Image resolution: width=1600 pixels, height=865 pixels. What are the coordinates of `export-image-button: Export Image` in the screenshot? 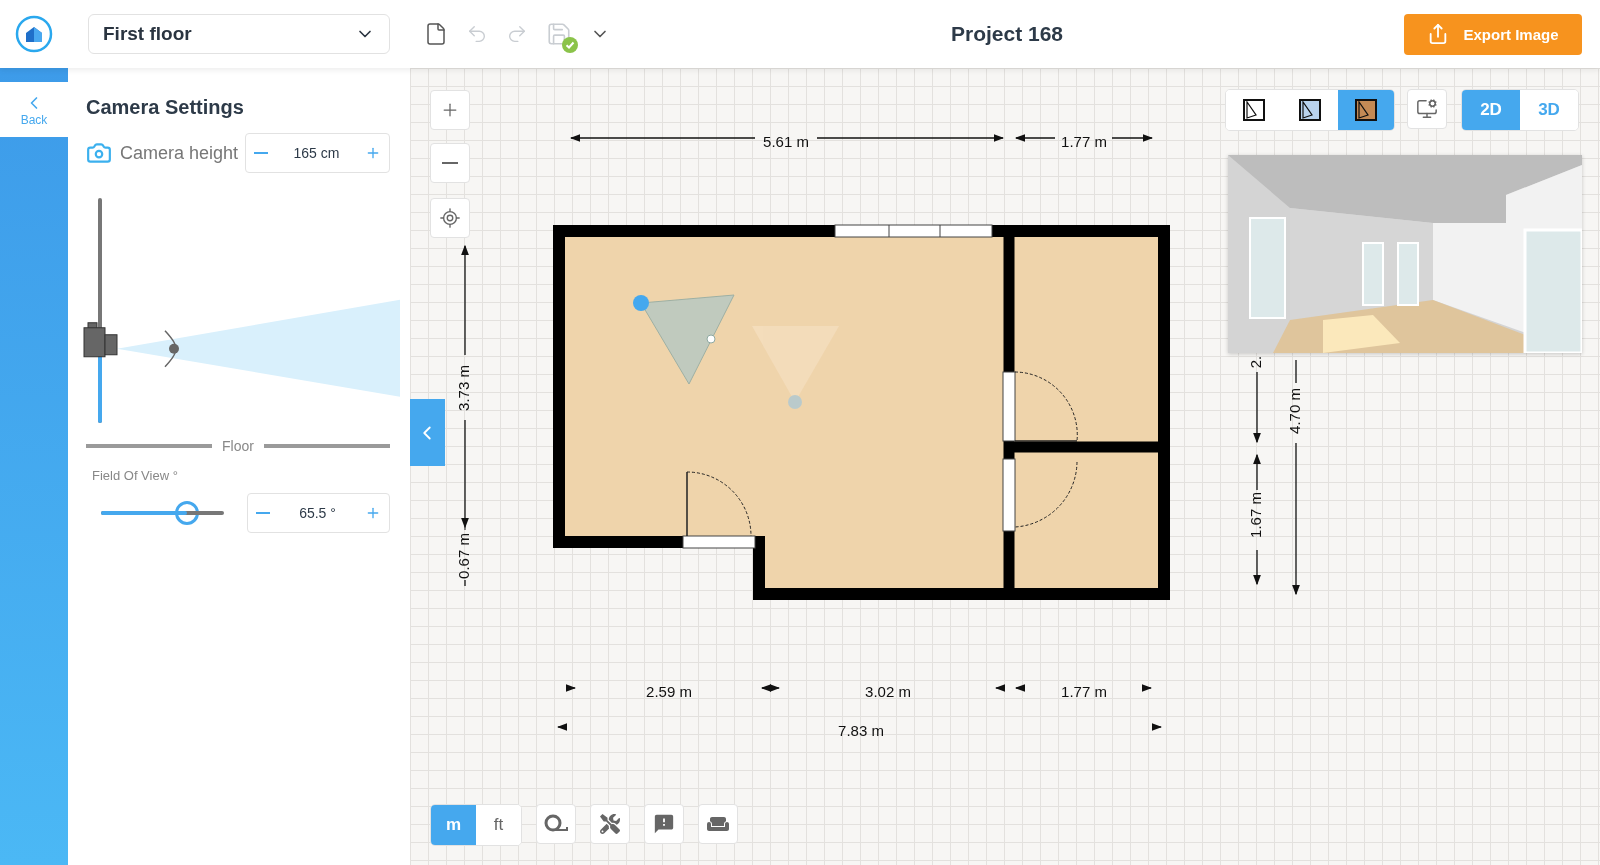 It's located at (1493, 34).